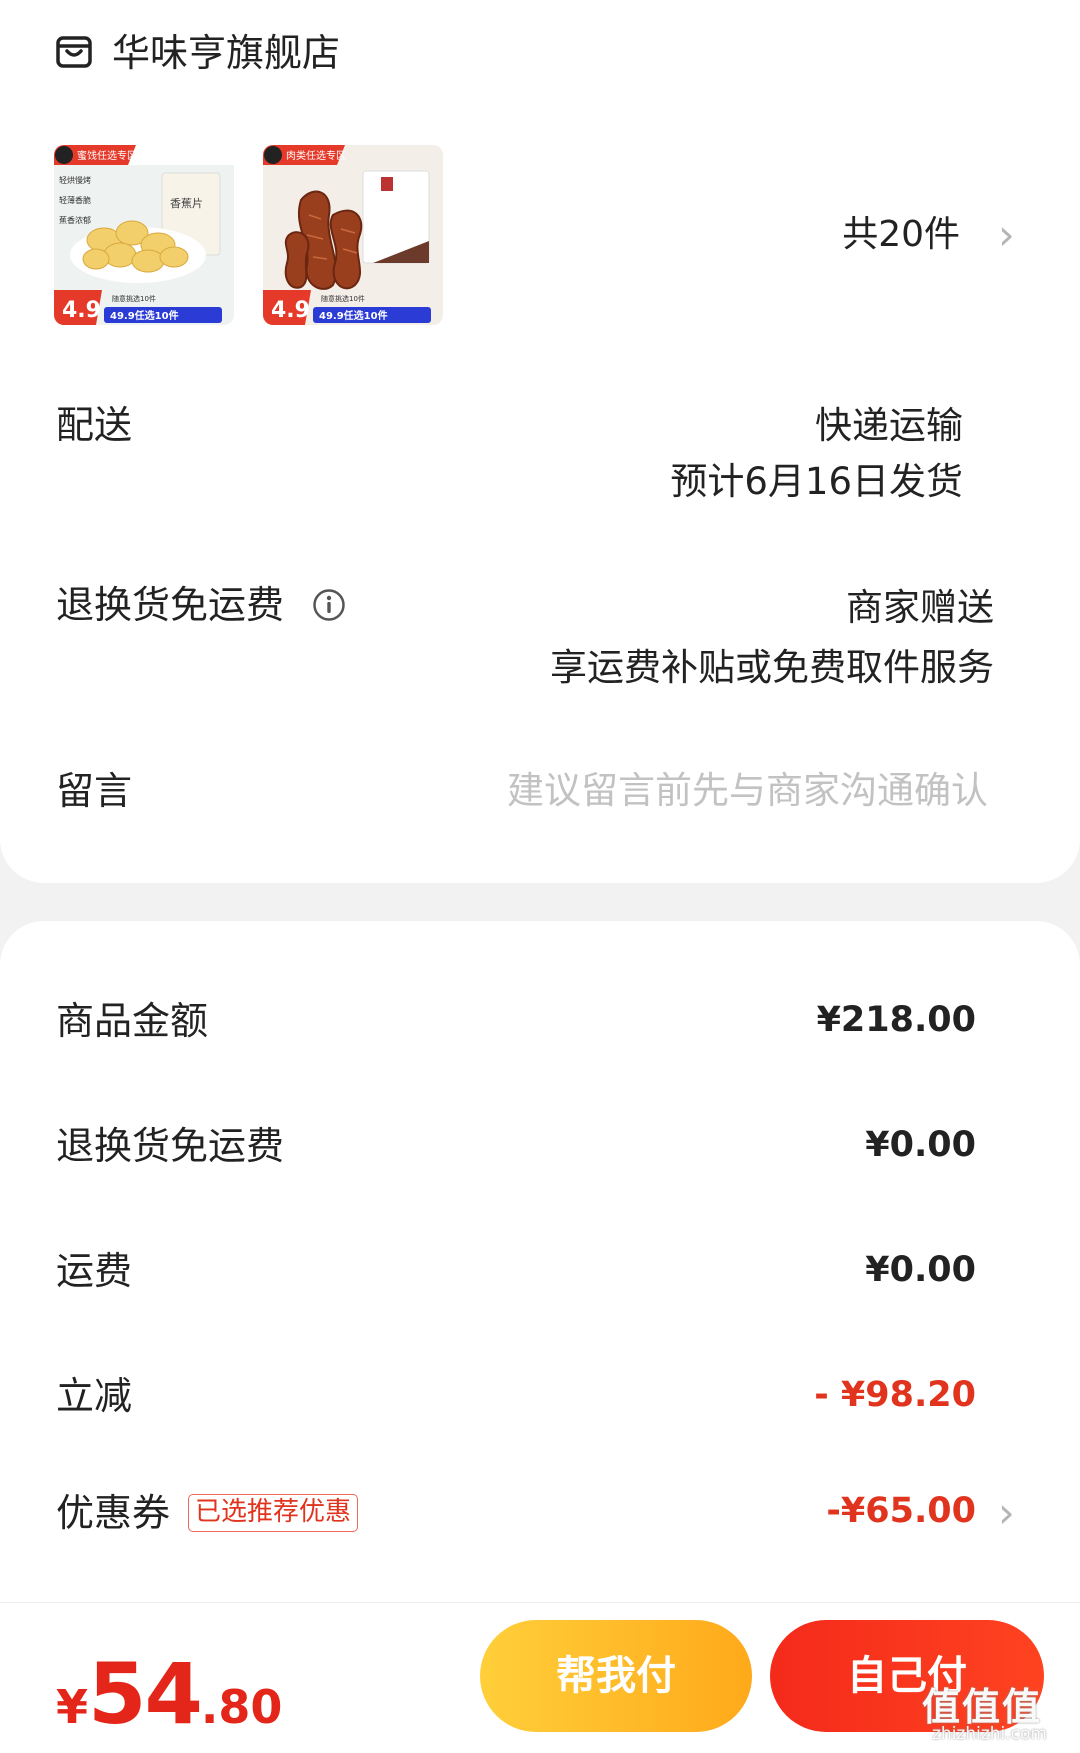 Image resolution: width=1080 pixels, height=1753 pixels. What do you see at coordinates (816, 481) in the screenshot?
I see `delivery-eta: 预计6月16日发货` at bounding box center [816, 481].